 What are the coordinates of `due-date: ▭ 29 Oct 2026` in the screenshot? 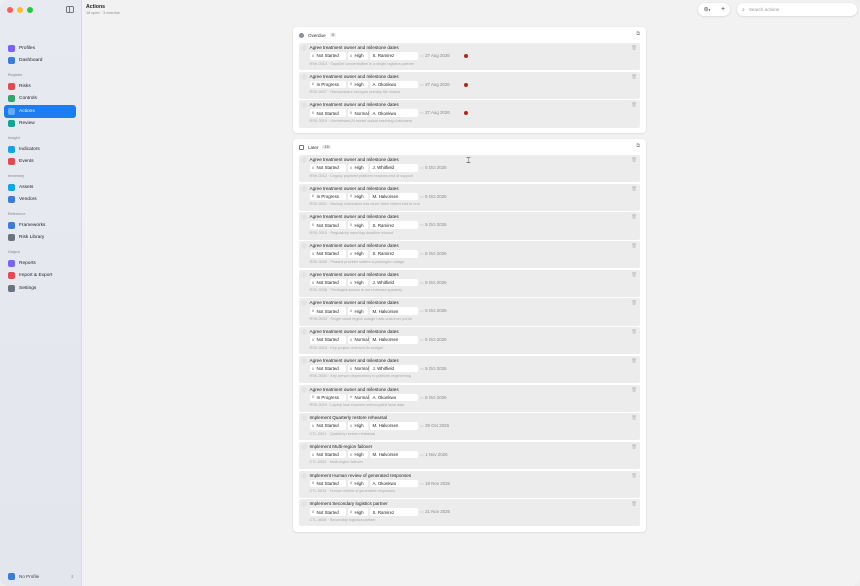 It's located at (434, 425).